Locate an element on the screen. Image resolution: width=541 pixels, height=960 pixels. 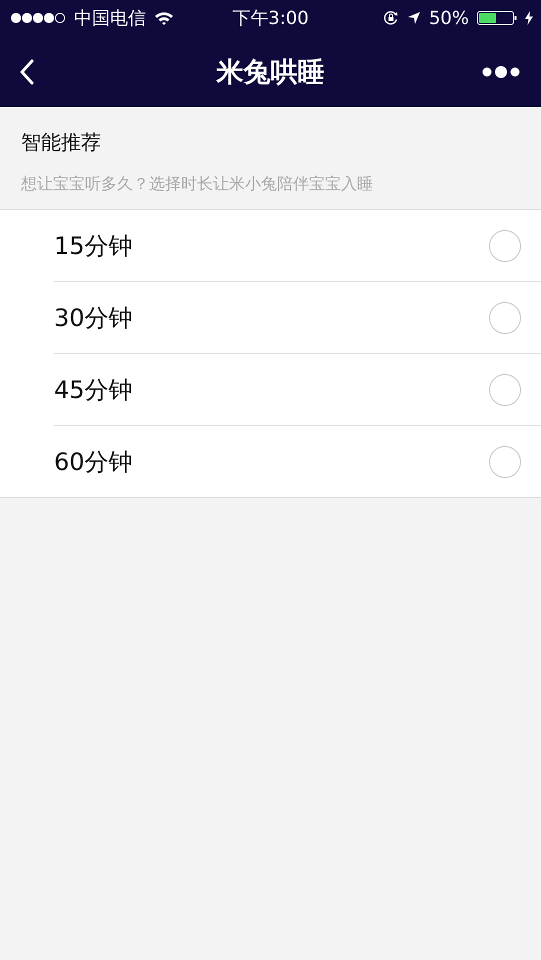
duration-option: 60分钟 is located at coordinates (297, 461).